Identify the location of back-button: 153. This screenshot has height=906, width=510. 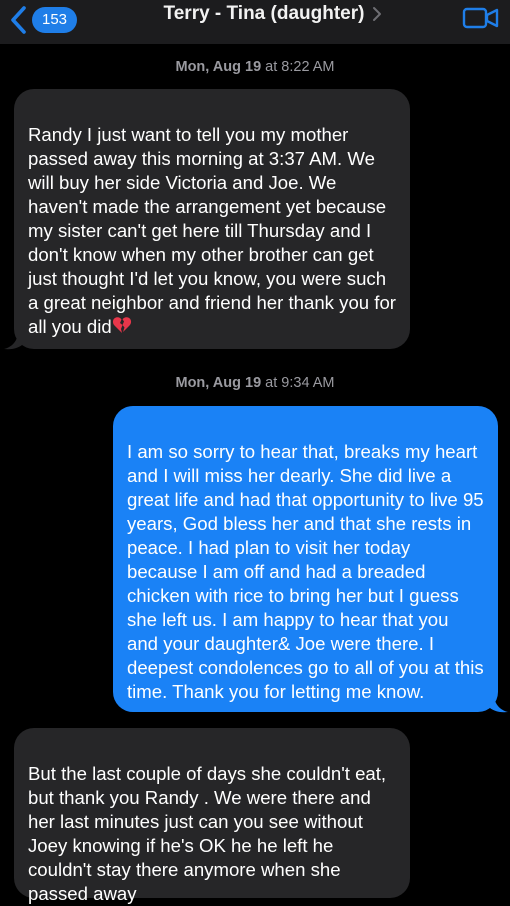
(43, 20).